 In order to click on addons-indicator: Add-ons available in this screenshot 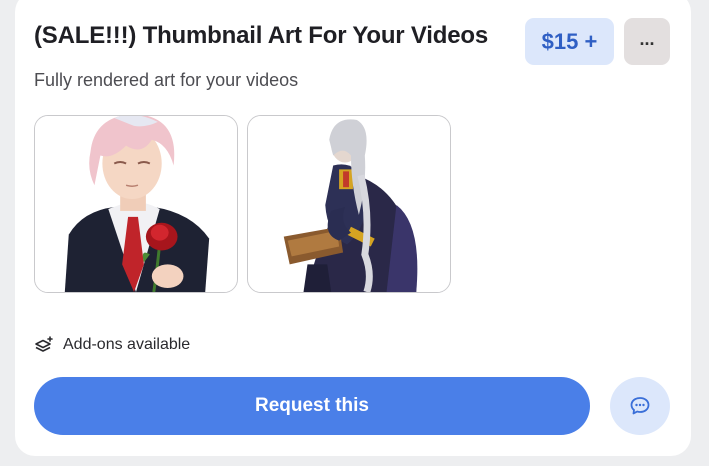, I will do `click(112, 345)`.